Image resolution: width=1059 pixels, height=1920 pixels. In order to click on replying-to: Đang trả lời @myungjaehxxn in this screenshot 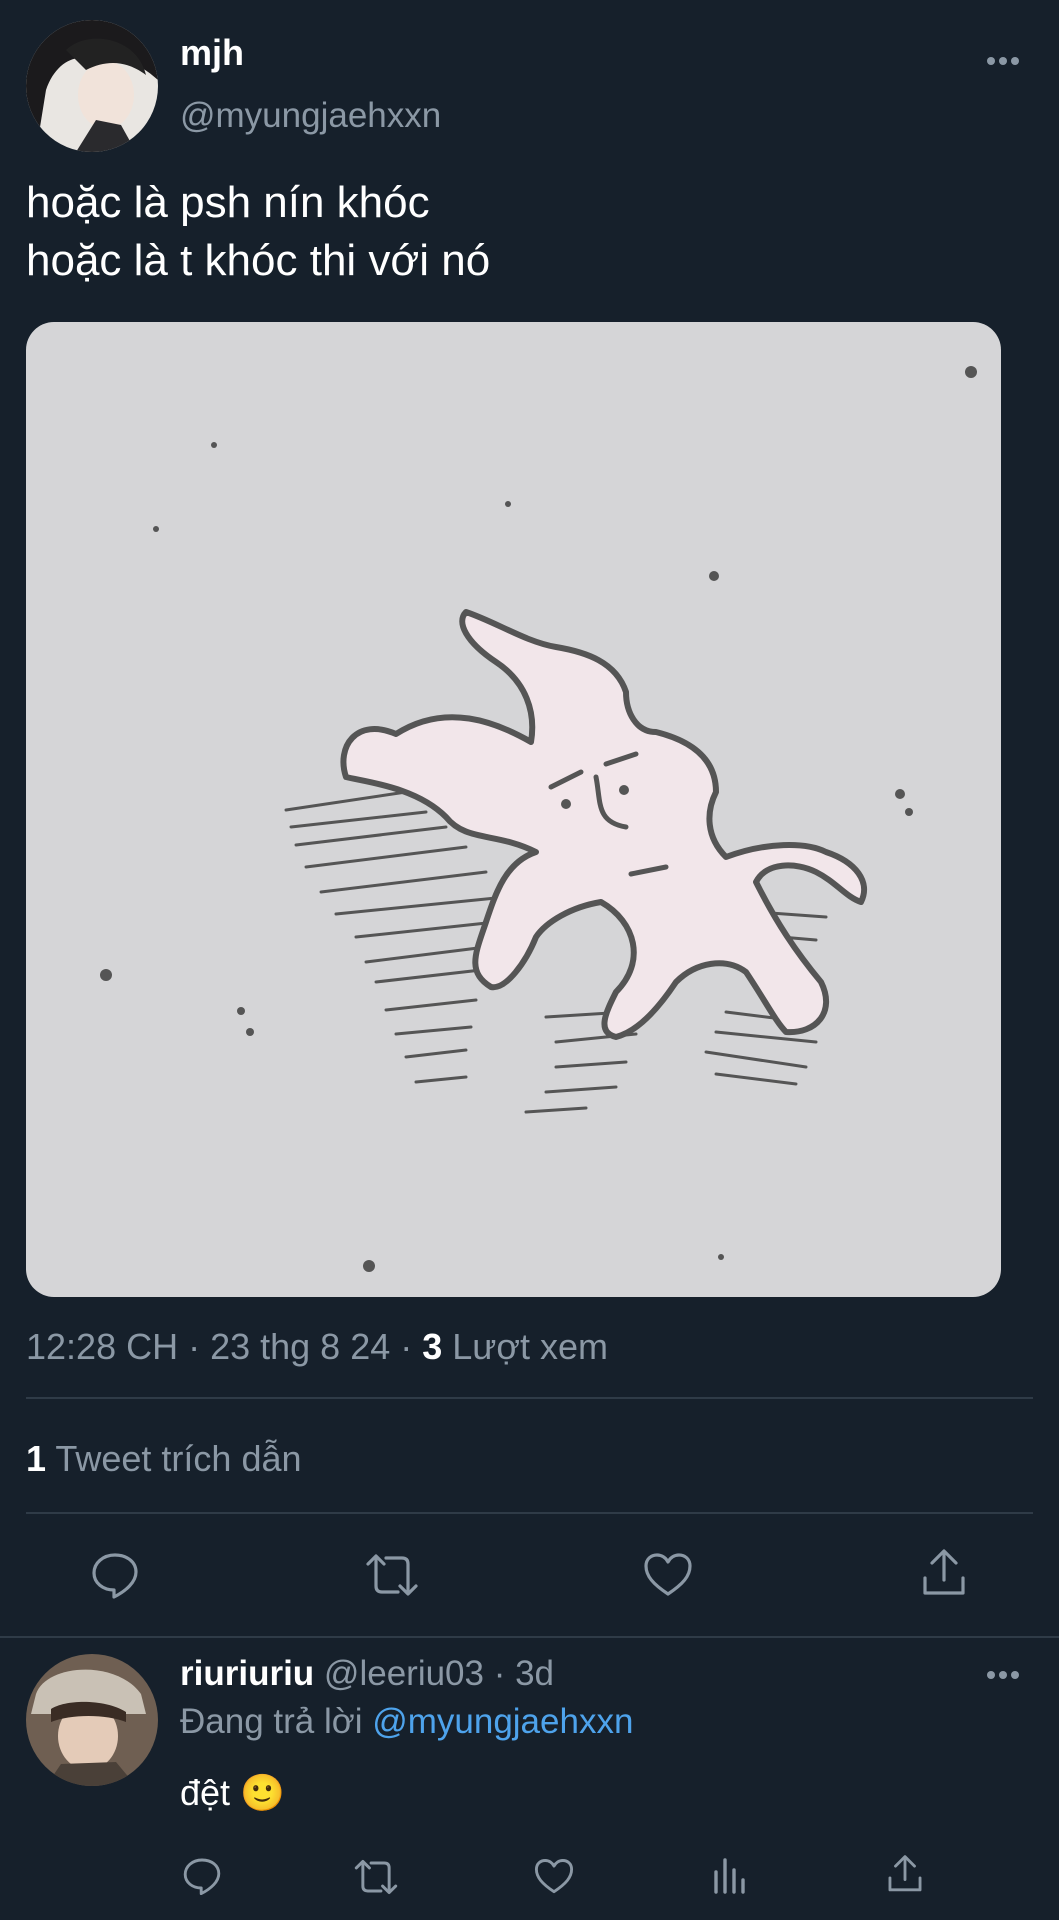, I will do `click(406, 1722)`.